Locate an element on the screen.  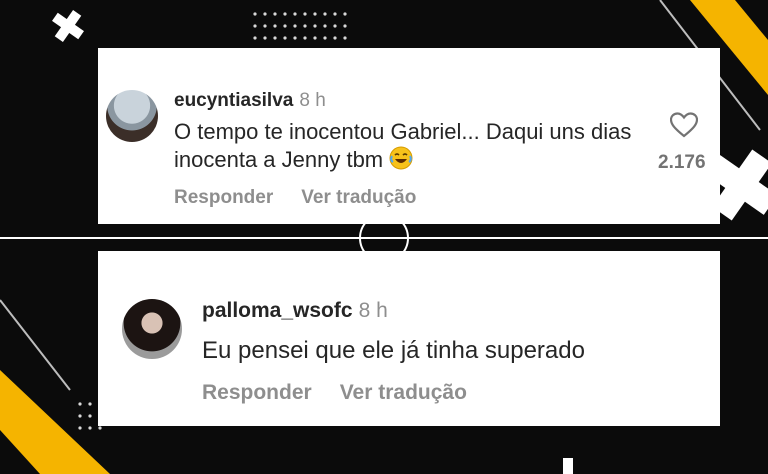
comment-header: palloma_wsofc 8 h is located at coordinates (295, 311).